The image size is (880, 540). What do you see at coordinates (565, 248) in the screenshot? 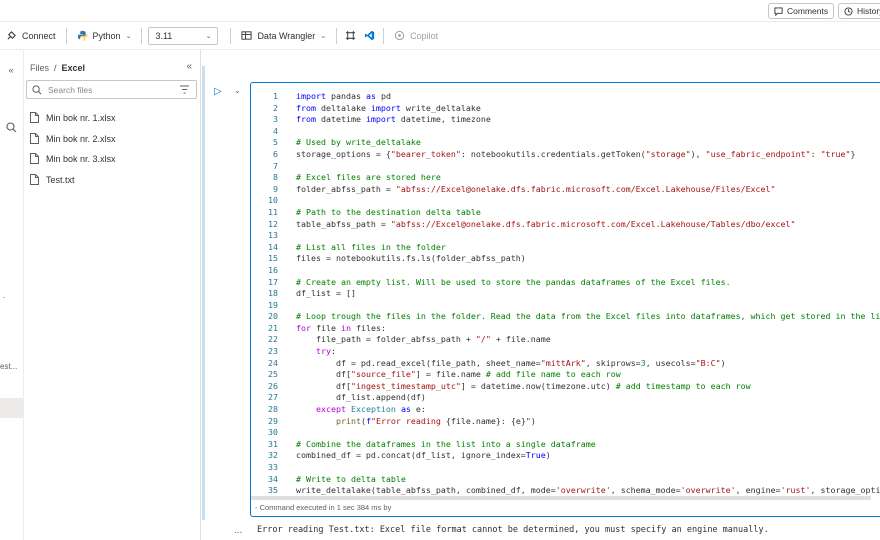
I see `code-line: 14 # List all files in the folder` at bounding box center [565, 248].